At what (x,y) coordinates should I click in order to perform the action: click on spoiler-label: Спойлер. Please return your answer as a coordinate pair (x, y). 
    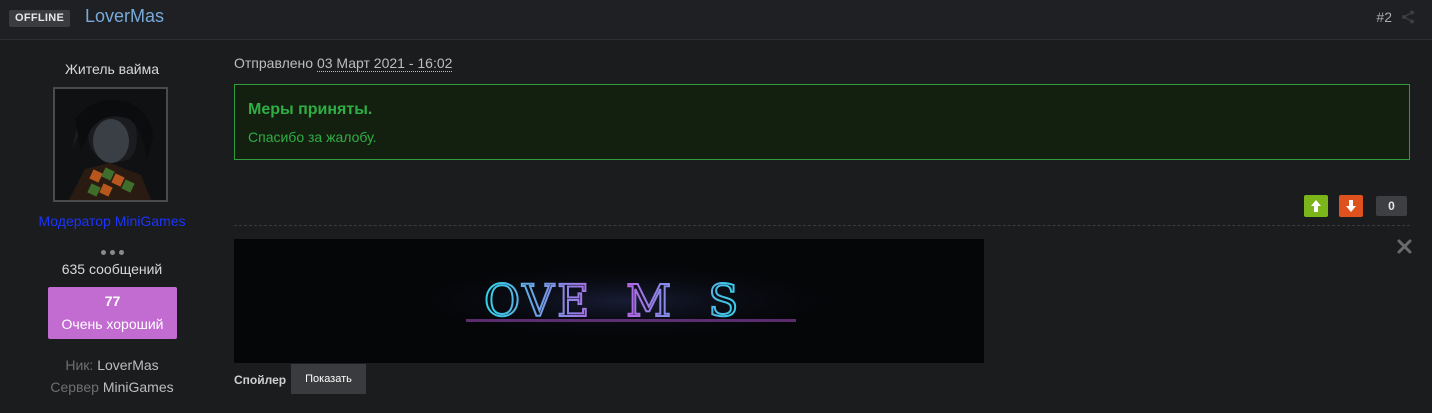
    Looking at the image, I should click on (260, 380).